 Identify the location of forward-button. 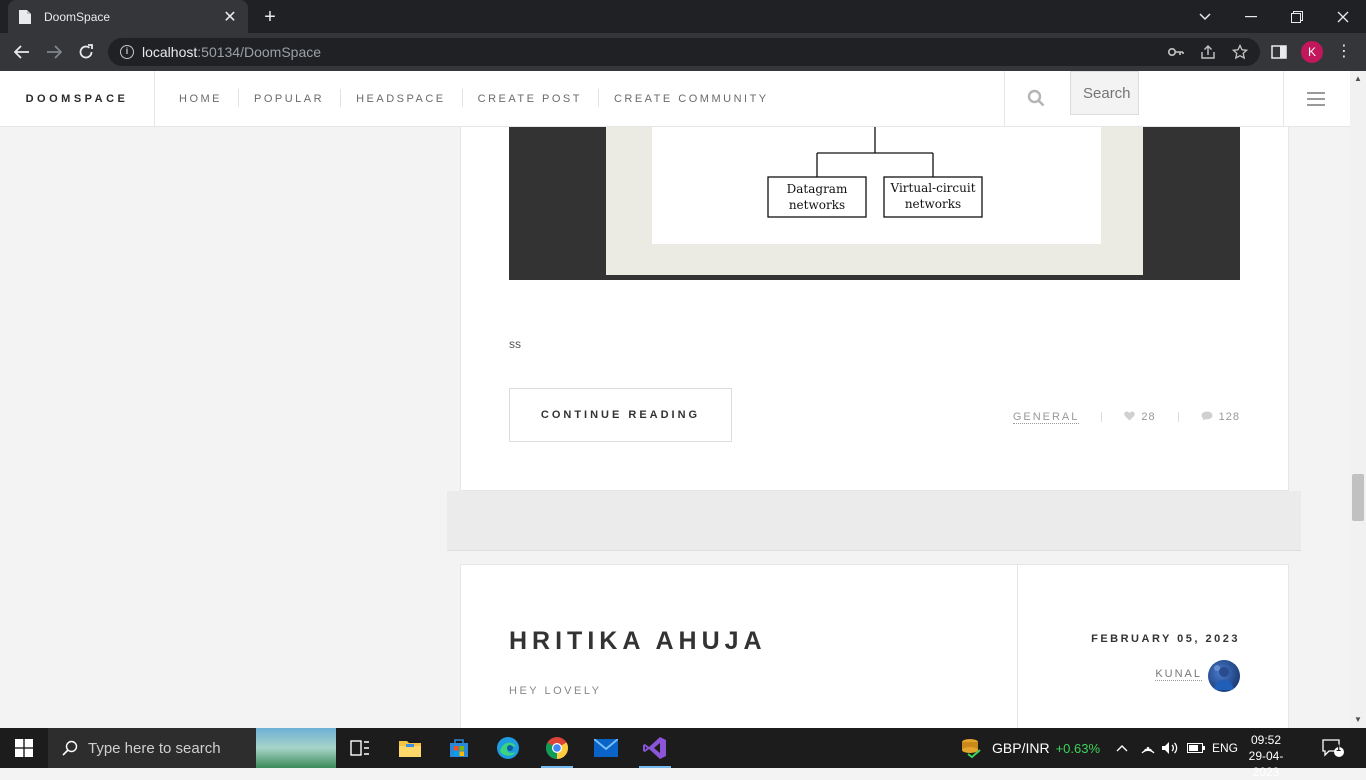
(54, 52).